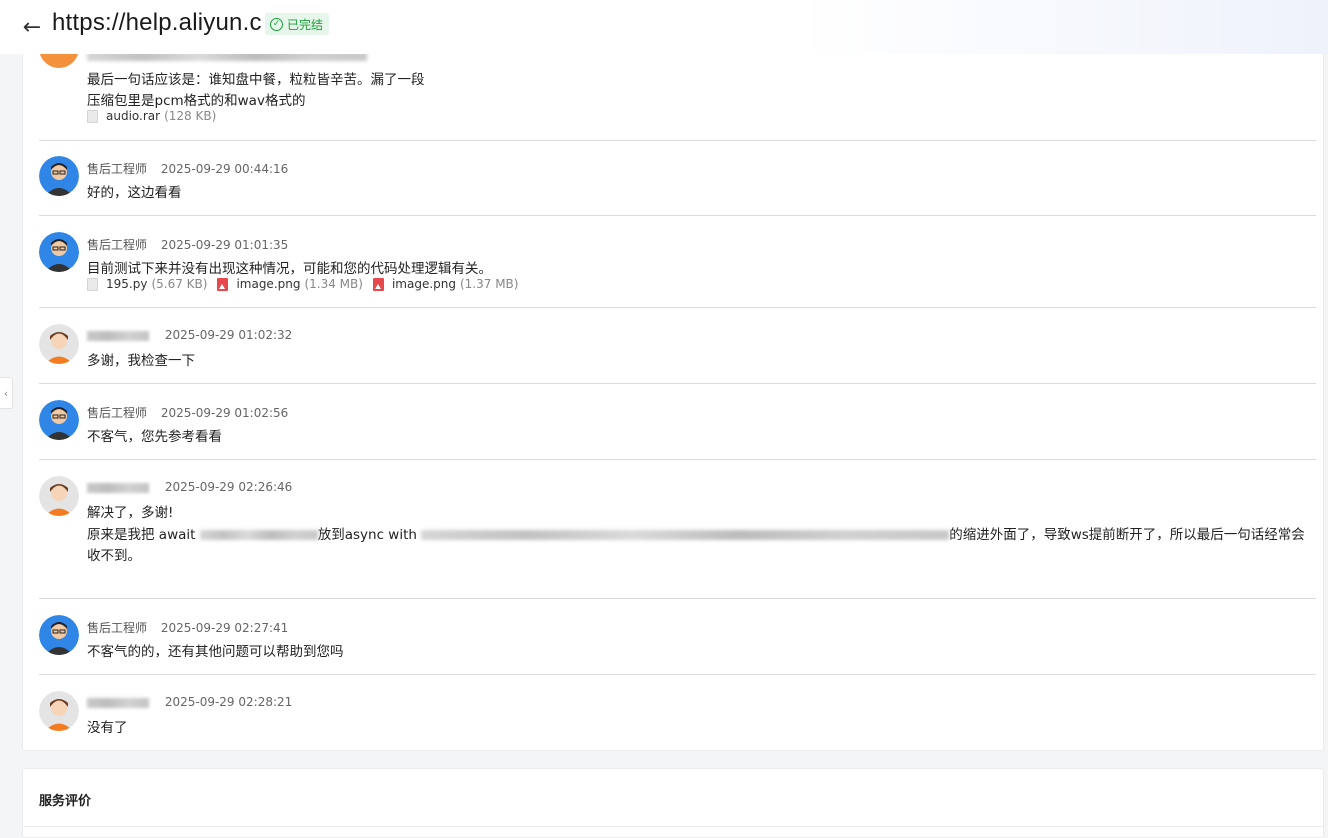  Describe the element at coordinates (445, 284) in the screenshot. I see `attachment-link: image.png (1.37 MB)` at that location.